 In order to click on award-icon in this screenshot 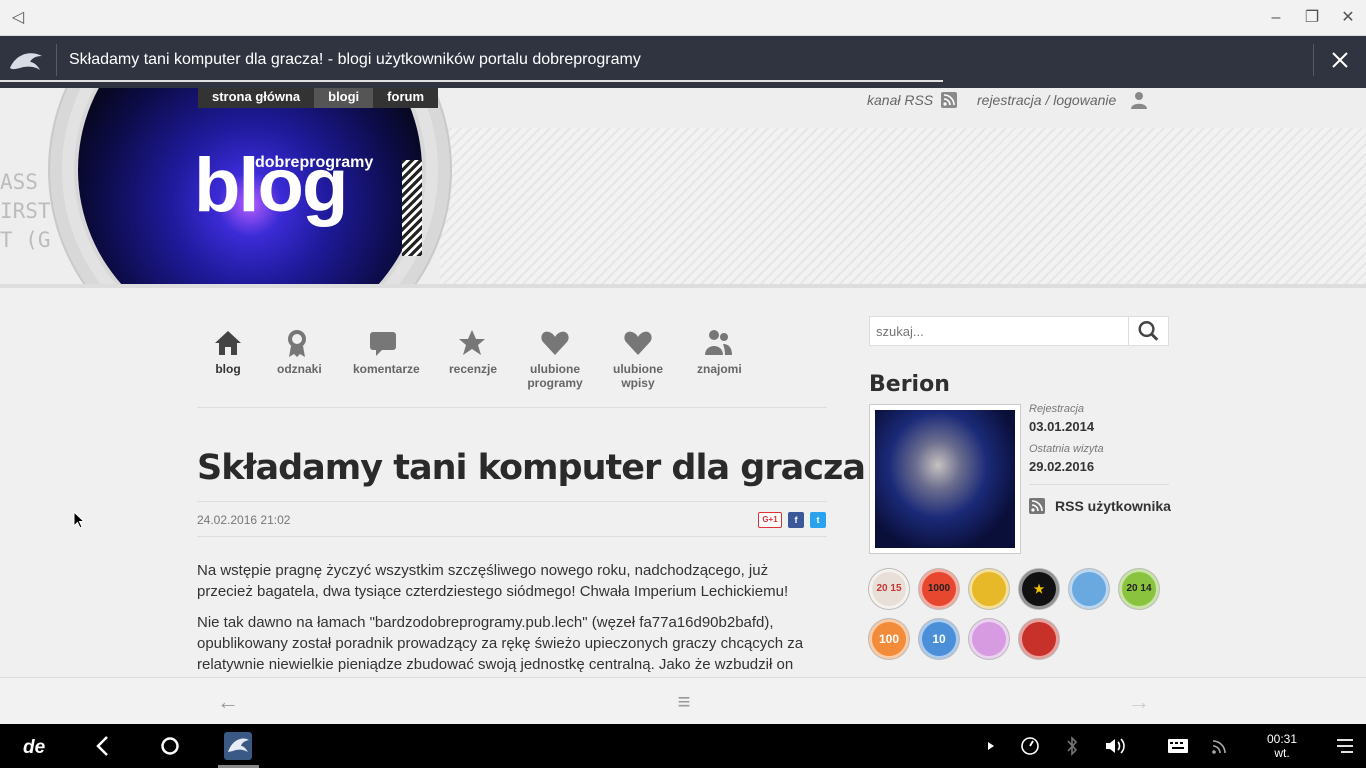, I will do `click(297, 343)`.